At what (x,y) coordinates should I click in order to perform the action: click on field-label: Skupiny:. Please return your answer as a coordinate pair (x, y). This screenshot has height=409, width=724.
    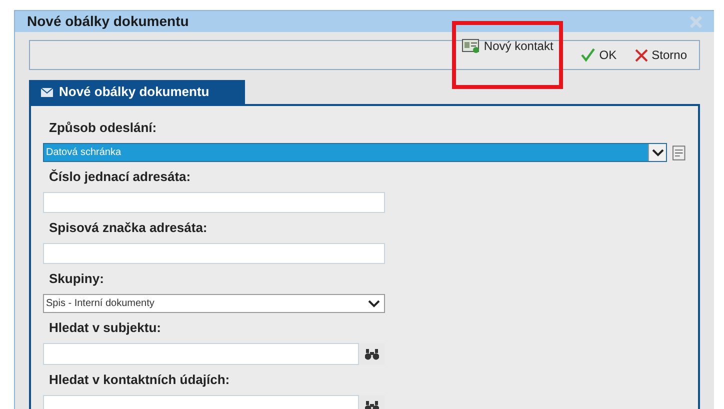
    Looking at the image, I should click on (76, 278).